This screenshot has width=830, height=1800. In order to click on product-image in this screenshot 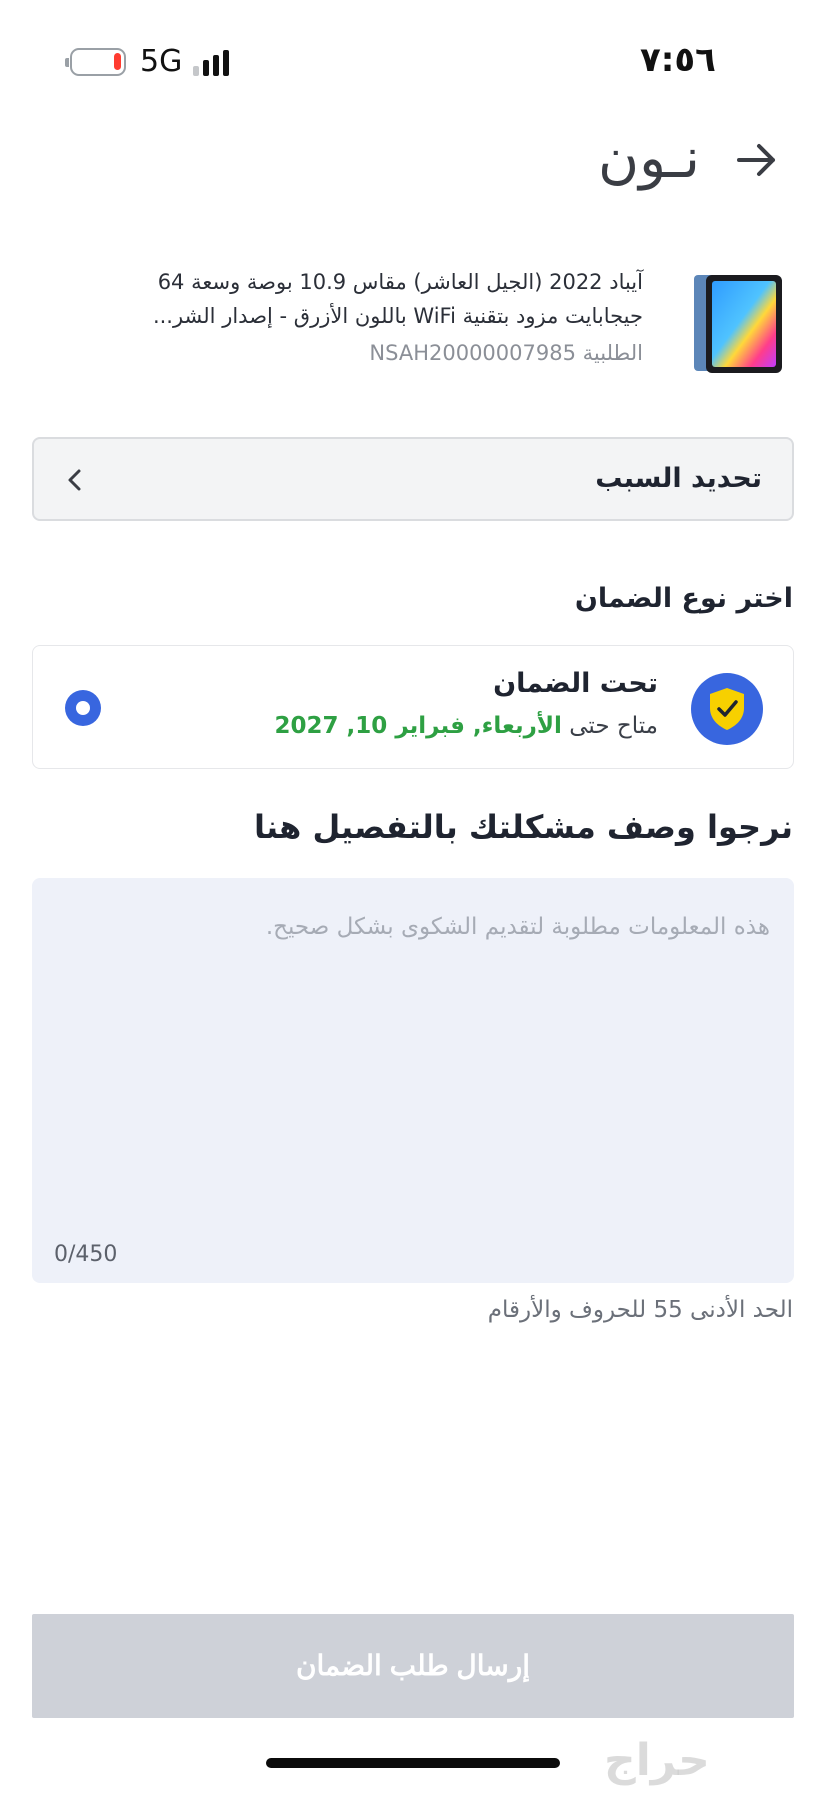, I will do `click(738, 325)`.